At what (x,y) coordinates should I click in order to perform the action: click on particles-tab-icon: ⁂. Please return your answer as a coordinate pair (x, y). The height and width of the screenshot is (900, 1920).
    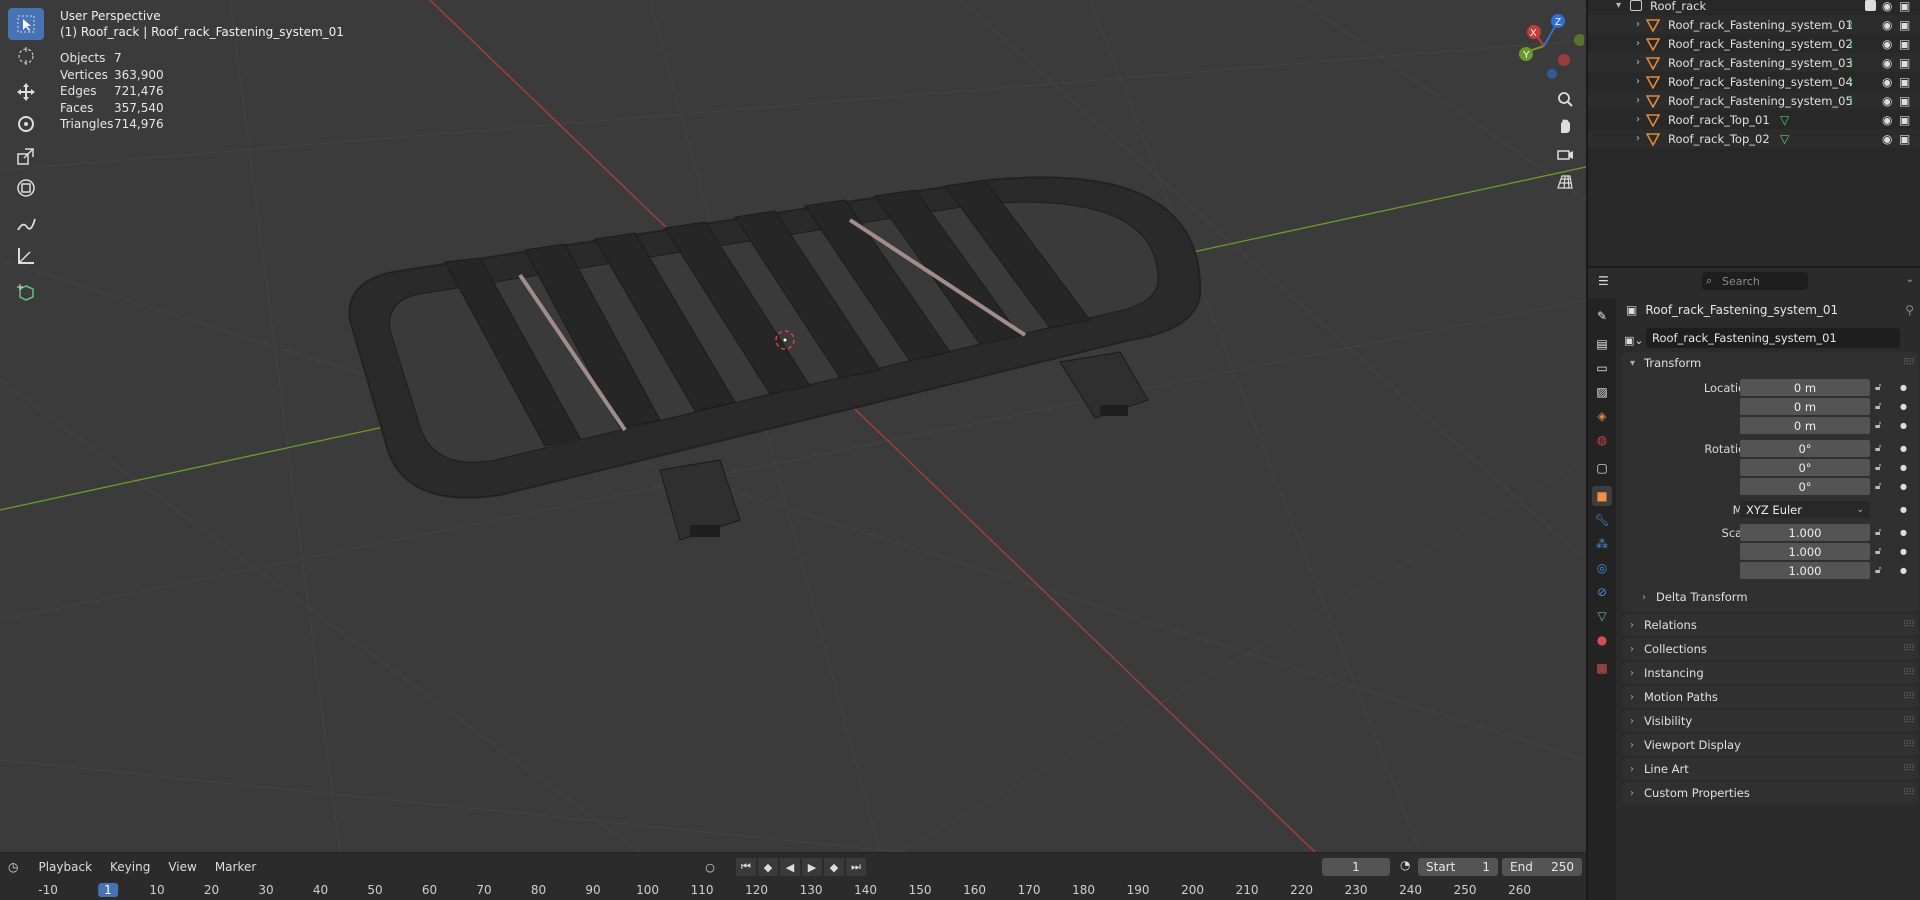
    Looking at the image, I should click on (1602, 544).